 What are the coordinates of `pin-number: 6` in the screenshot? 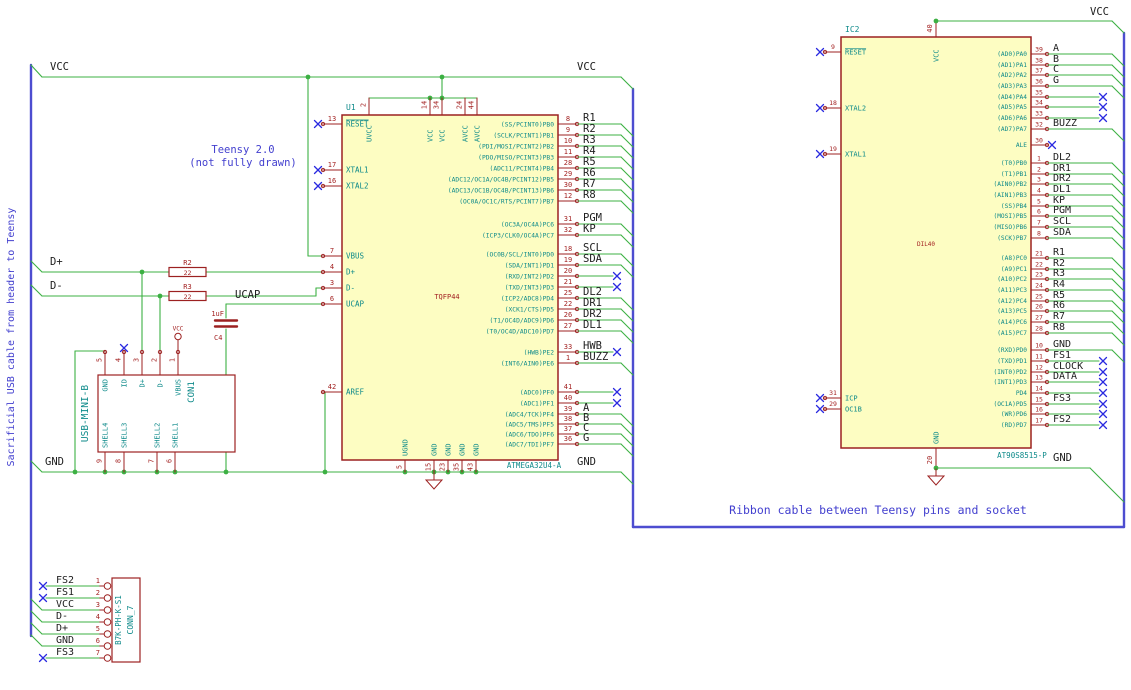 It's located at (98, 641).